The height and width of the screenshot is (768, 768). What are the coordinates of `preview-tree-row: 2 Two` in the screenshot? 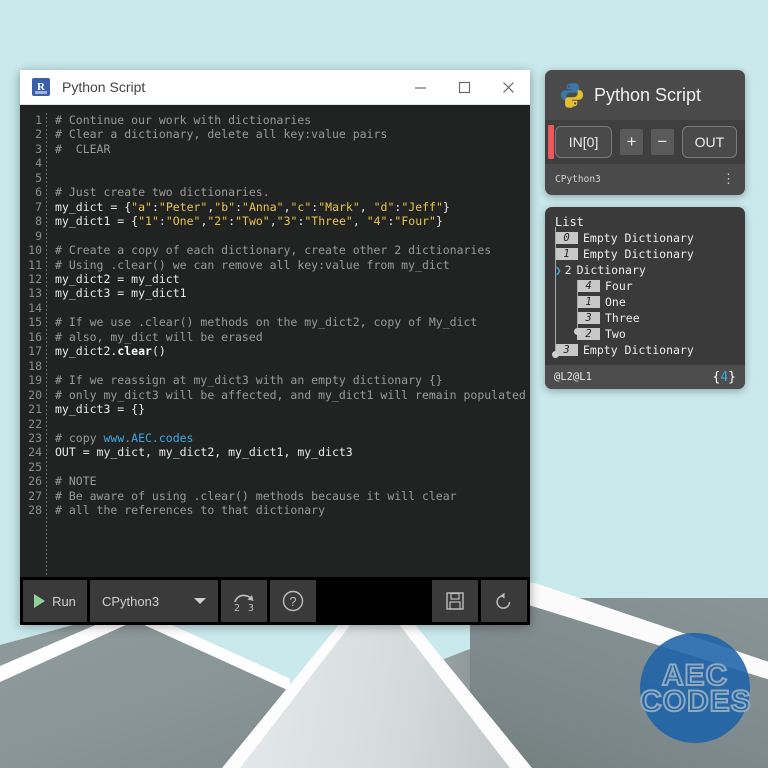 It's located at (650, 334).